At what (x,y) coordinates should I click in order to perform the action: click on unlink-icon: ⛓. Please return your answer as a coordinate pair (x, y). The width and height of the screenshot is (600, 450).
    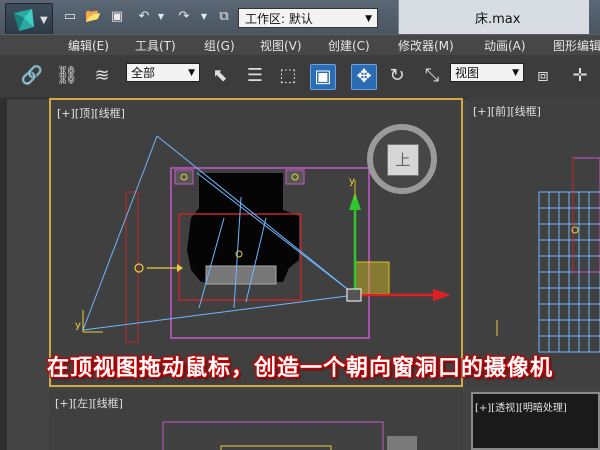
    Looking at the image, I should click on (67, 76).